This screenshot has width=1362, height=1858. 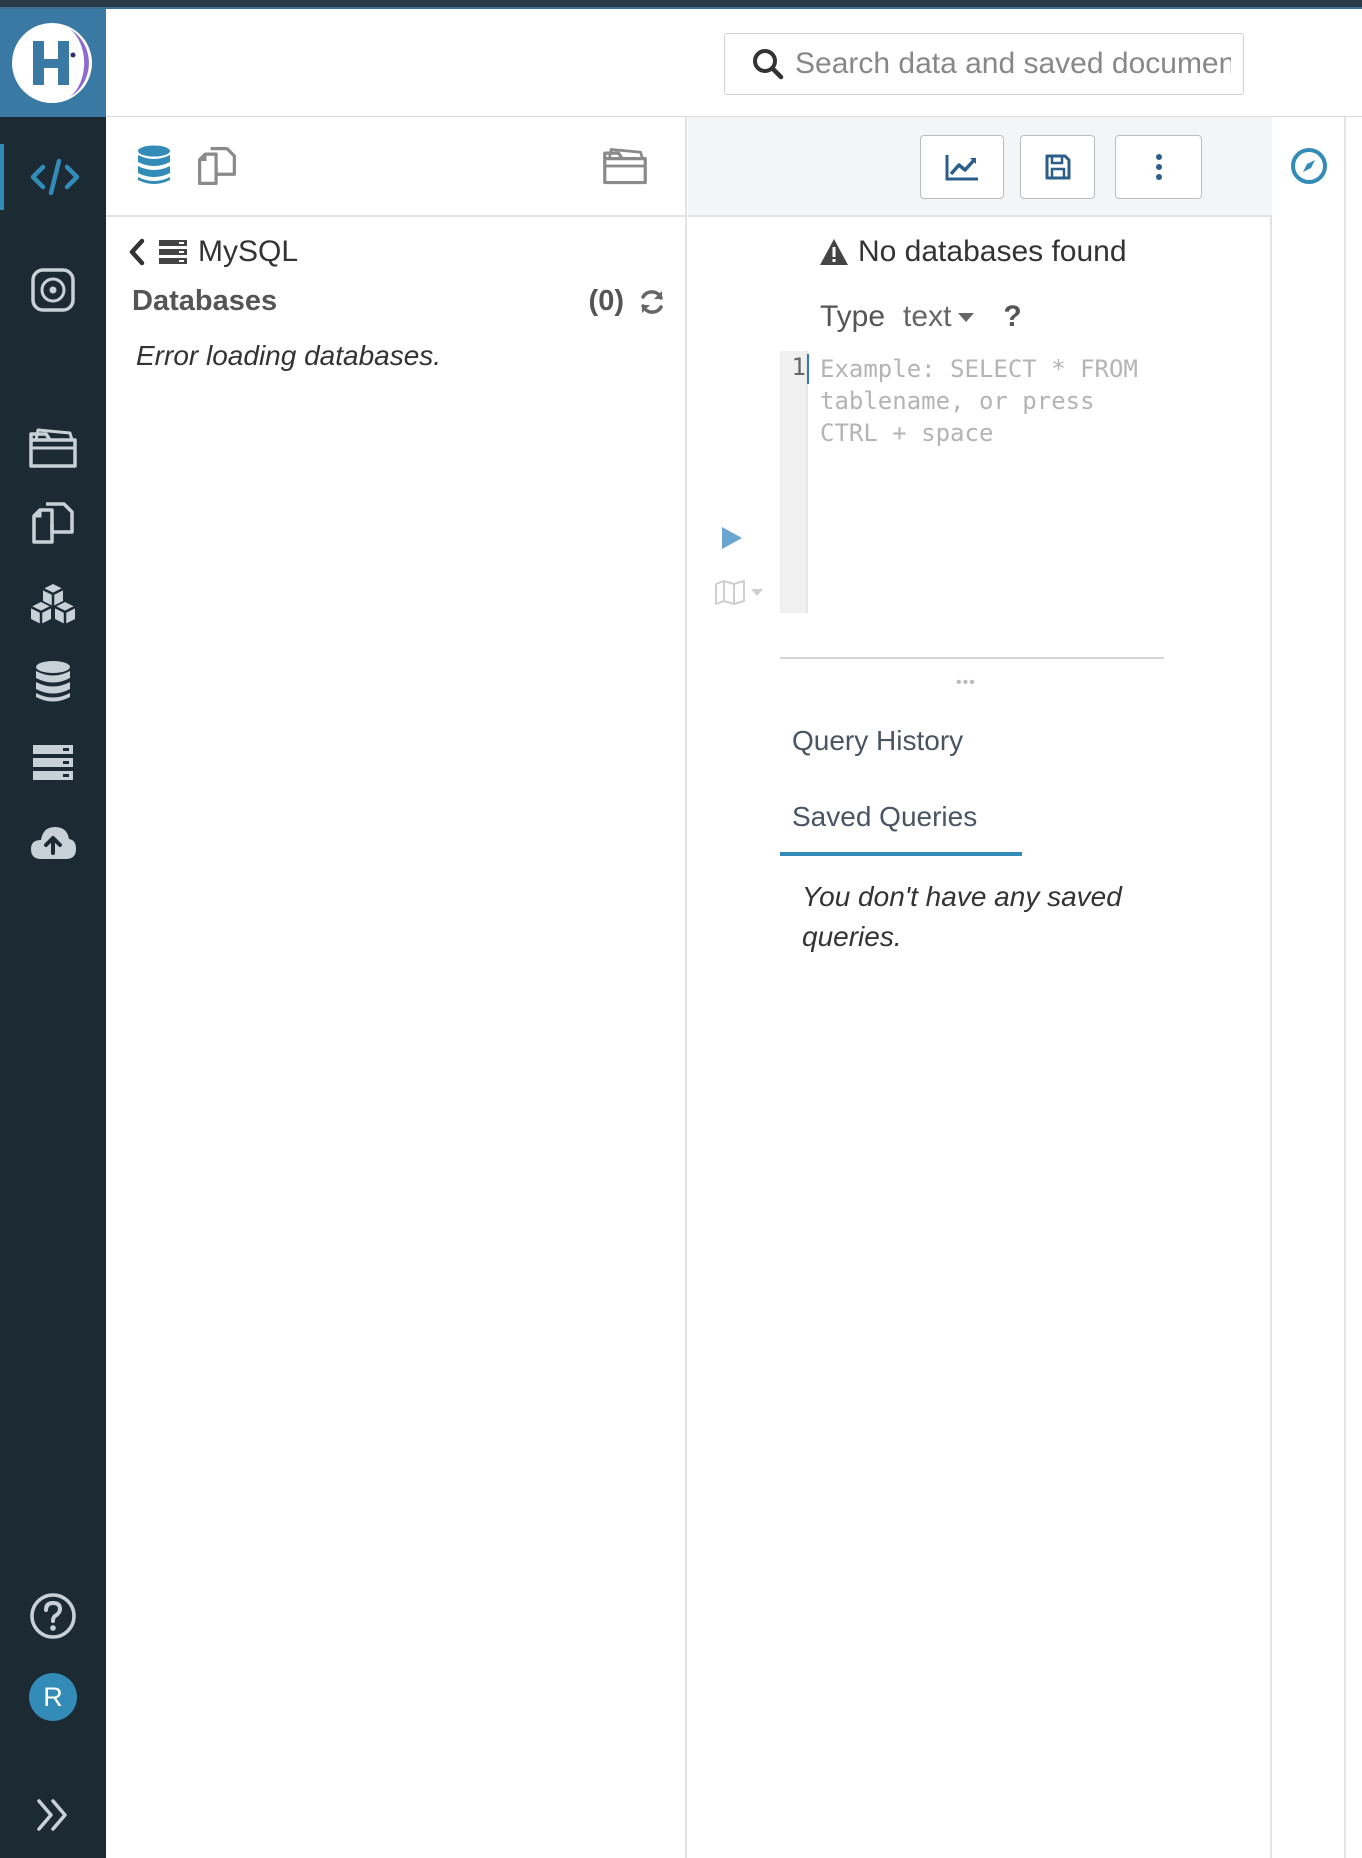 I want to click on warning-icon, so click(x=834, y=252).